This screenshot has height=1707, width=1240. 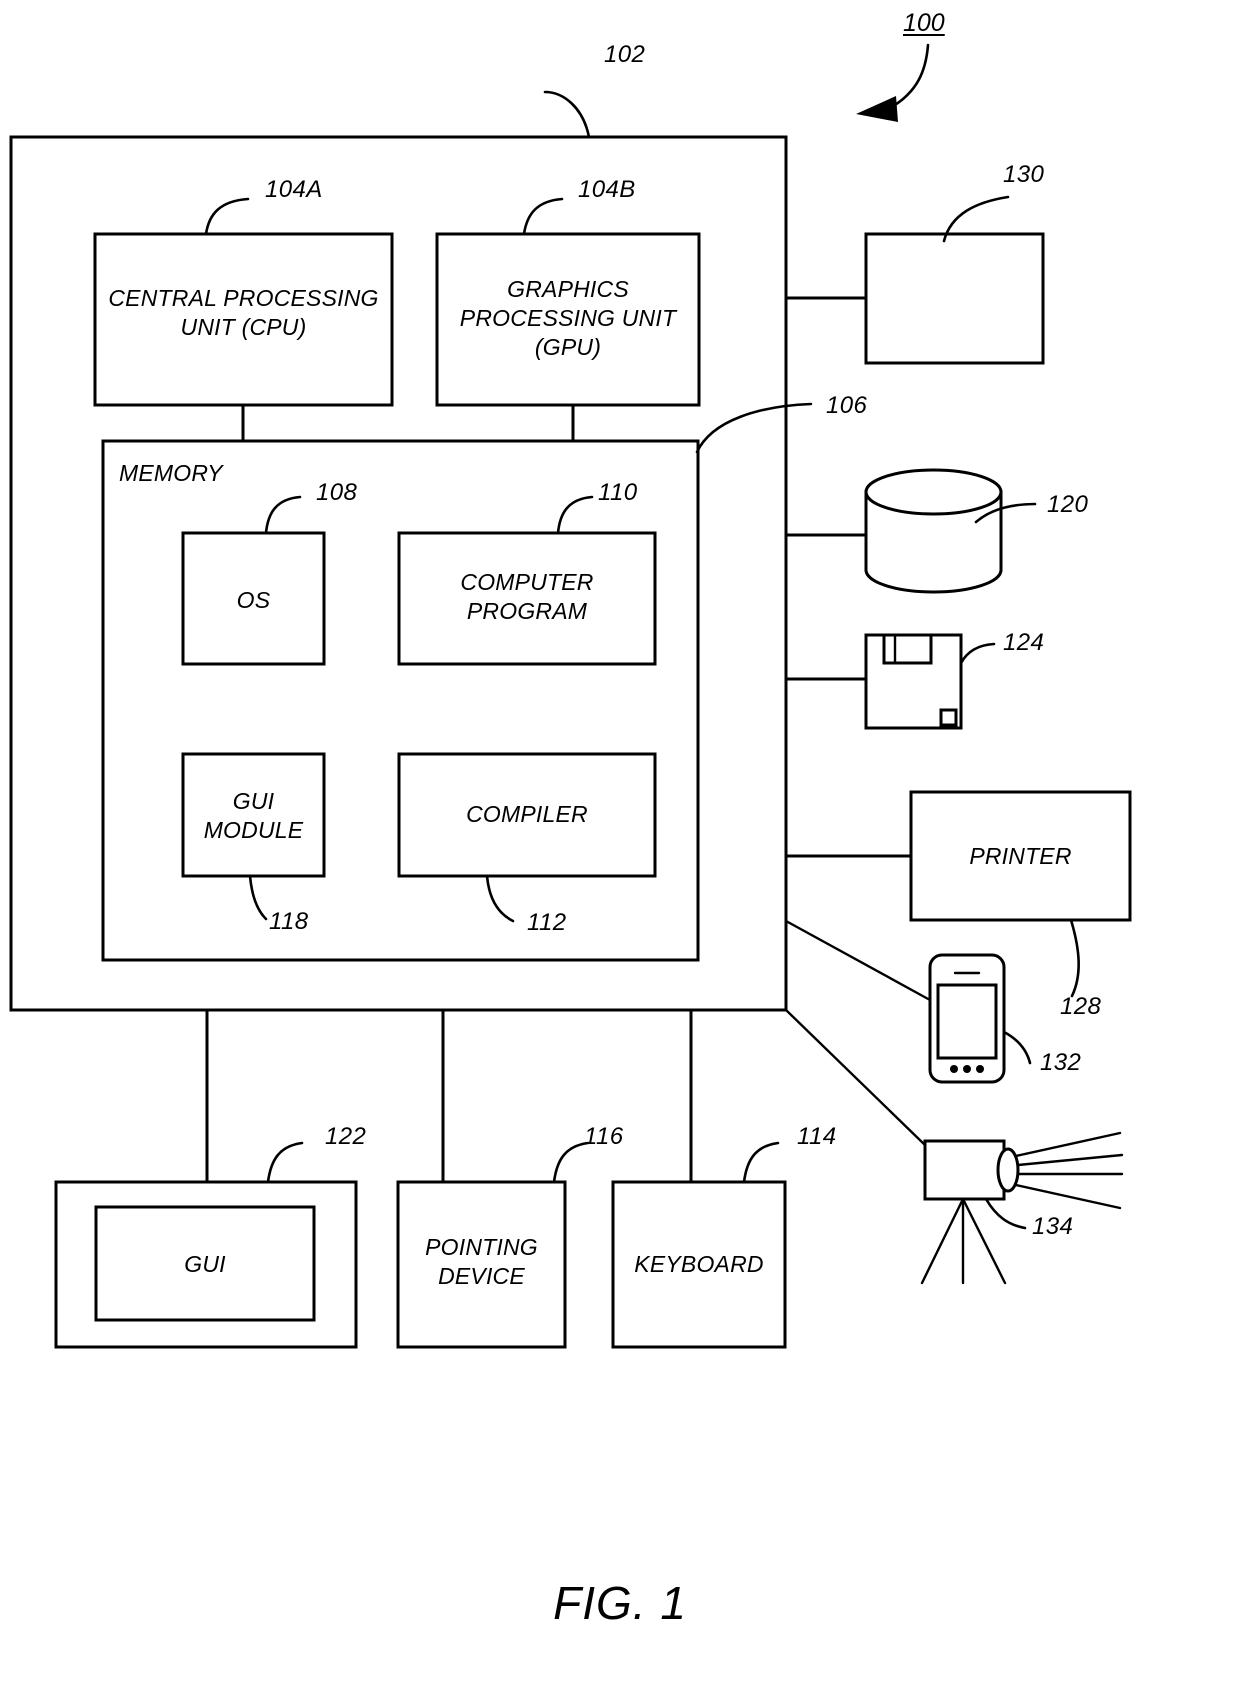 What do you see at coordinates (294, 189) in the screenshot?
I see `ref-104a: 104A` at bounding box center [294, 189].